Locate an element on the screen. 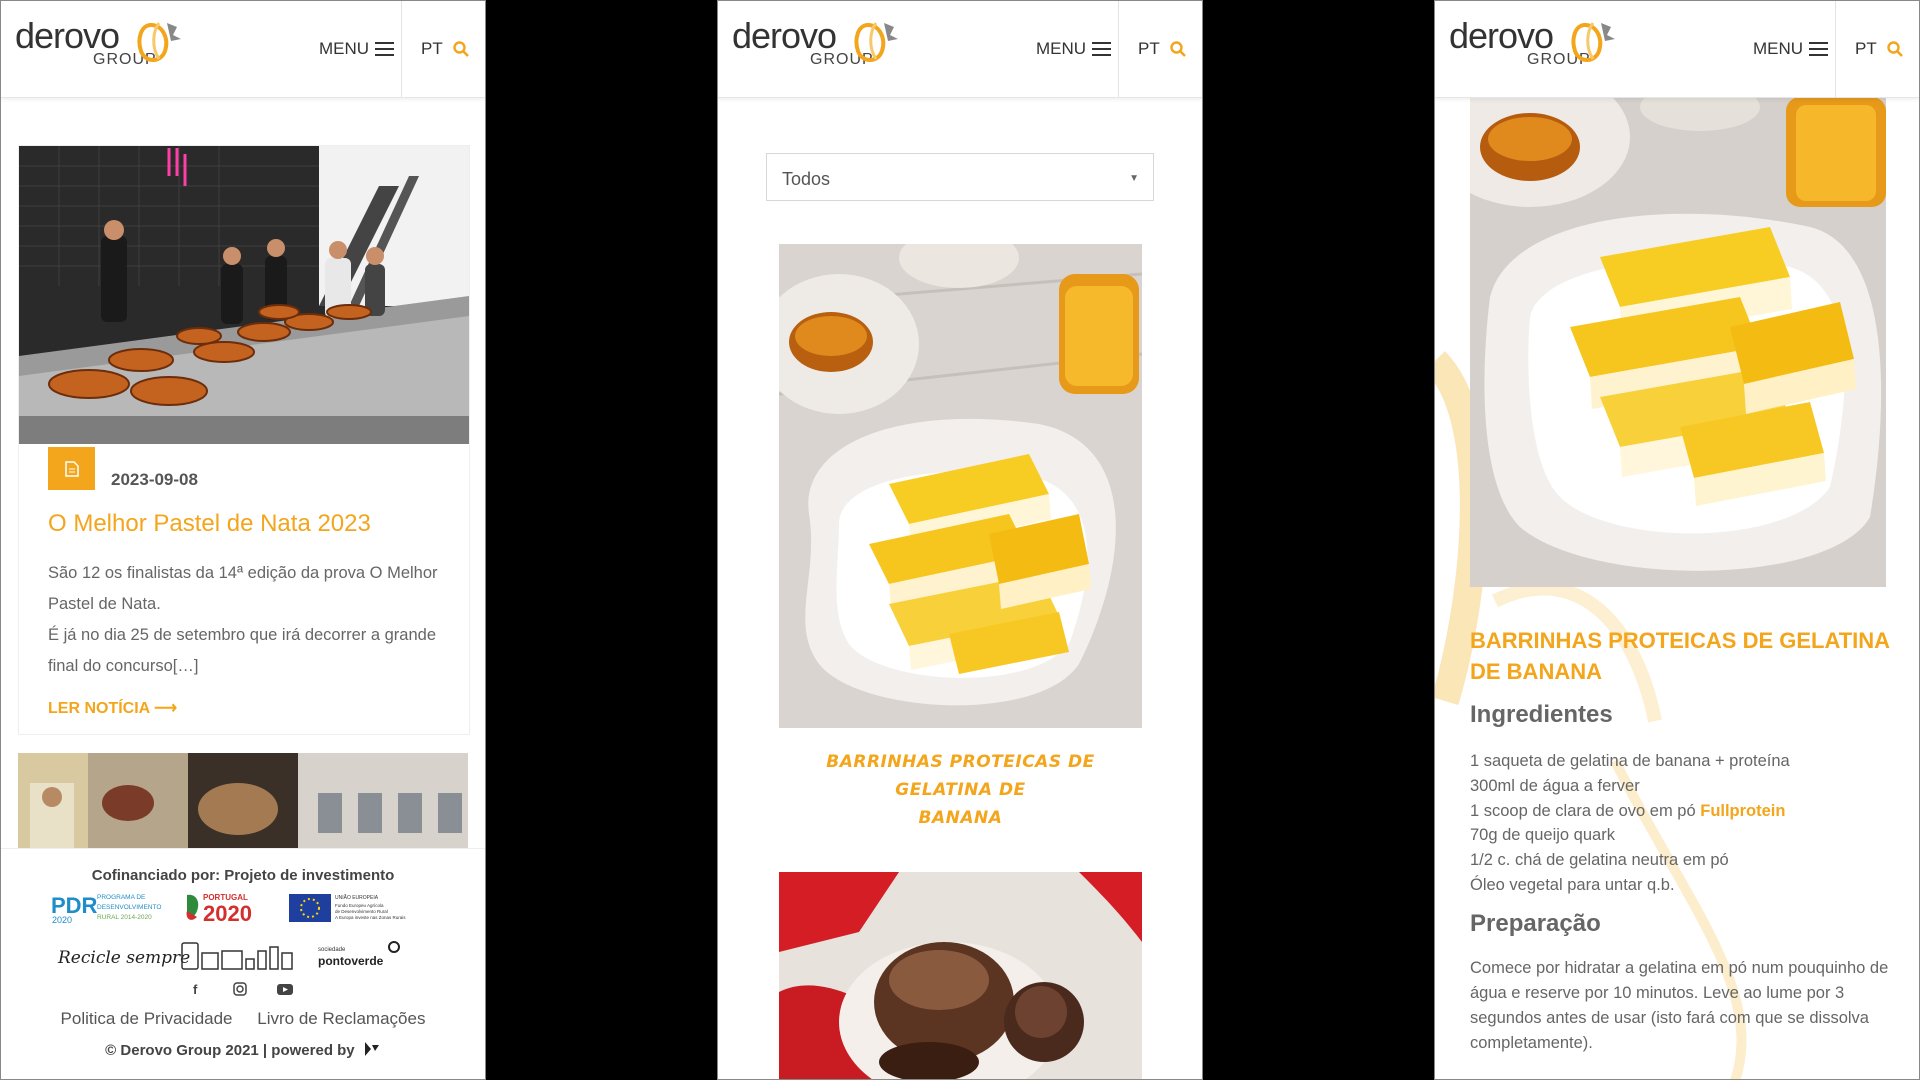  ingredient-item: 1/2 c. chá de gelatina neutra em pó is located at coordinates (1599, 860).